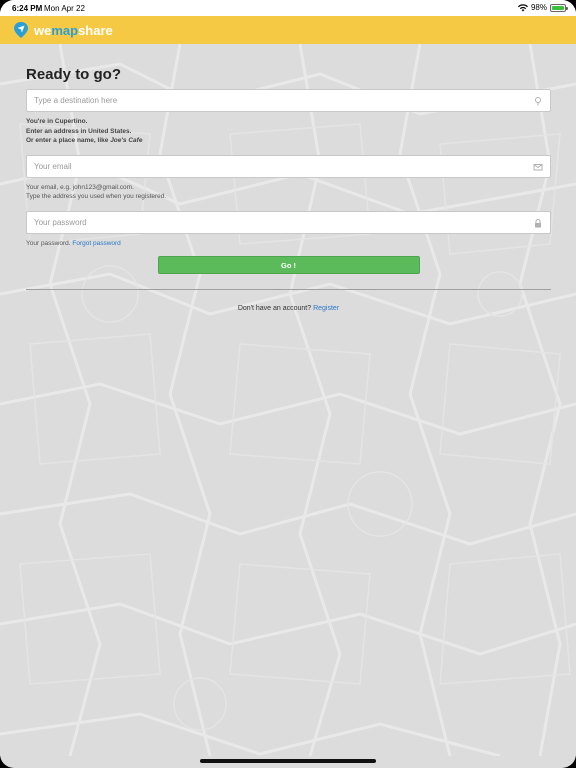  What do you see at coordinates (43, 30) in the screenshot?
I see `logo-we: we` at bounding box center [43, 30].